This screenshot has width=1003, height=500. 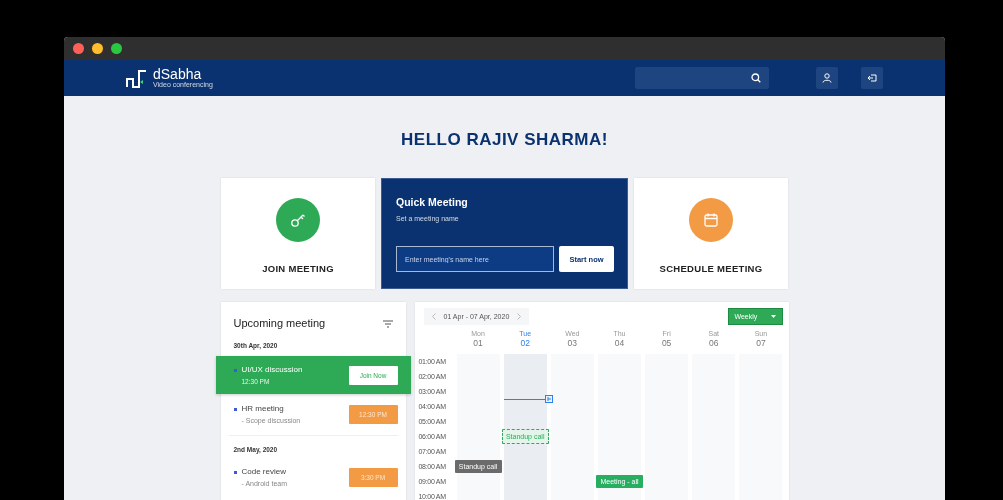 I want to click on day-date: 01, so click(x=478, y=343).